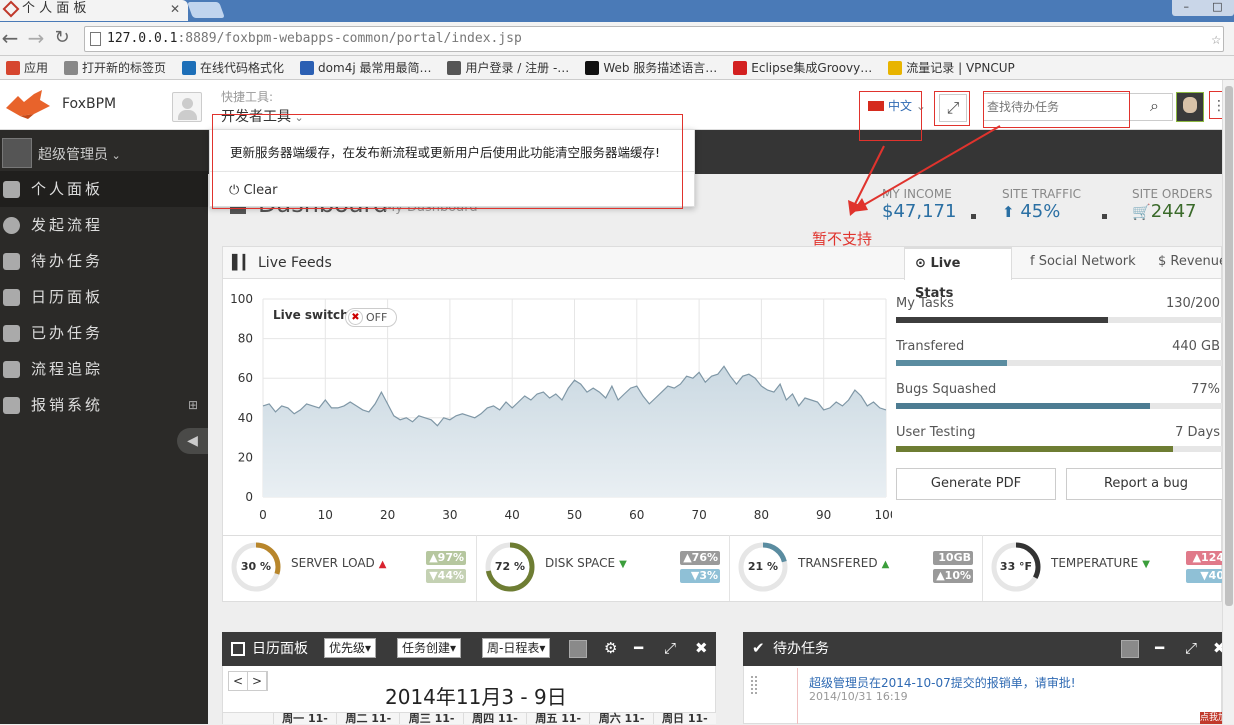 This screenshot has width=1234, height=725. What do you see at coordinates (350, 648) in the screenshot?
I see `priority-select: 优先级▾` at bounding box center [350, 648].